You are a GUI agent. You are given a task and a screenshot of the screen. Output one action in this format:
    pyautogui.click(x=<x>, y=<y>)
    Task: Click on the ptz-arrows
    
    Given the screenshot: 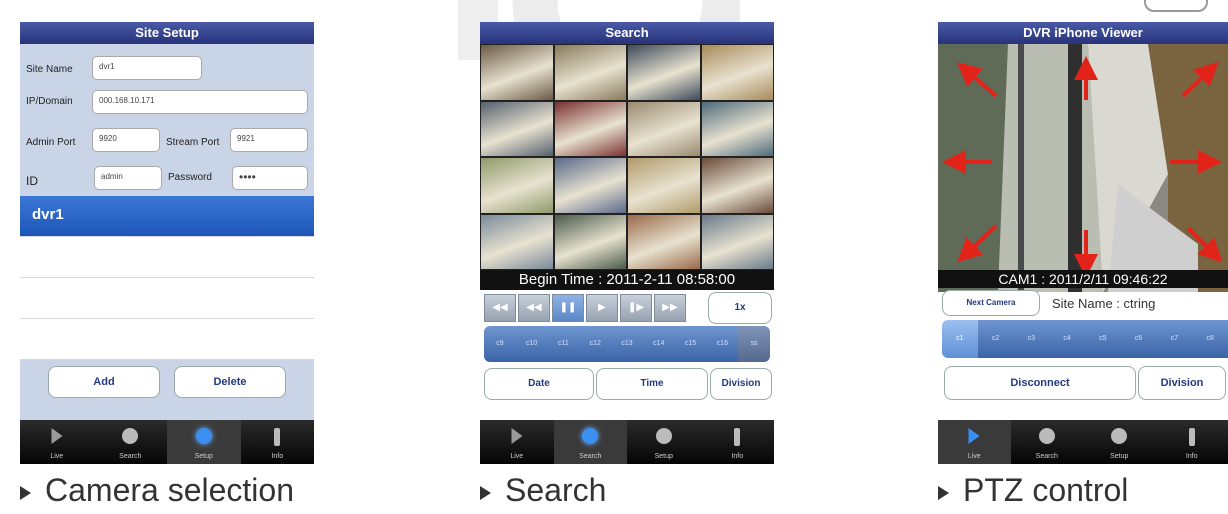 What is the action you would take?
    pyautogui.click(x=1082, y=167)
    